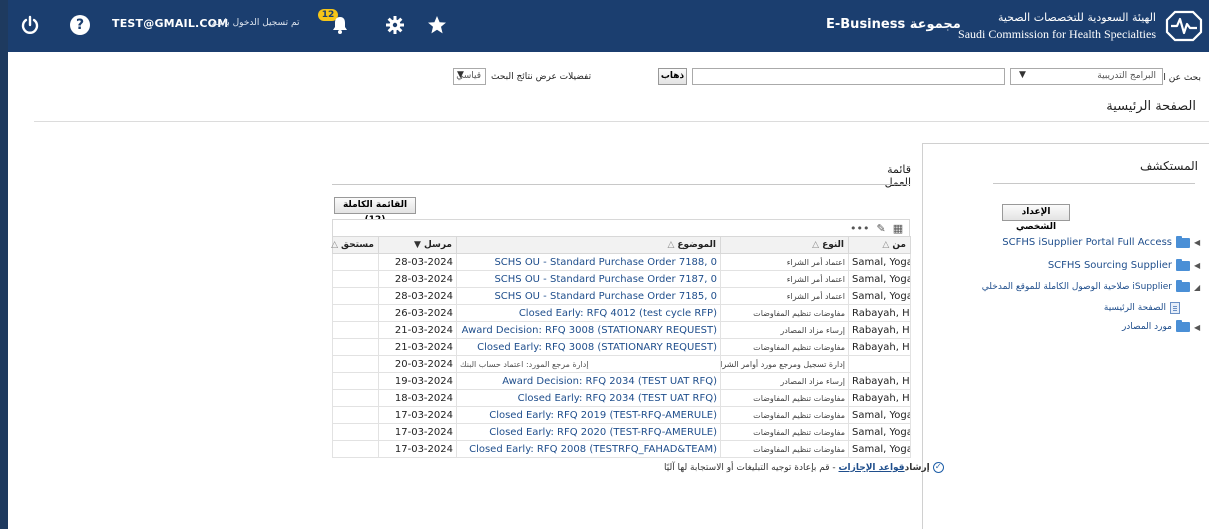  What do you see at coordinates (437, 25) in the screenshot?
I see `favorites-star-icon` at bounding box center [437, 25].